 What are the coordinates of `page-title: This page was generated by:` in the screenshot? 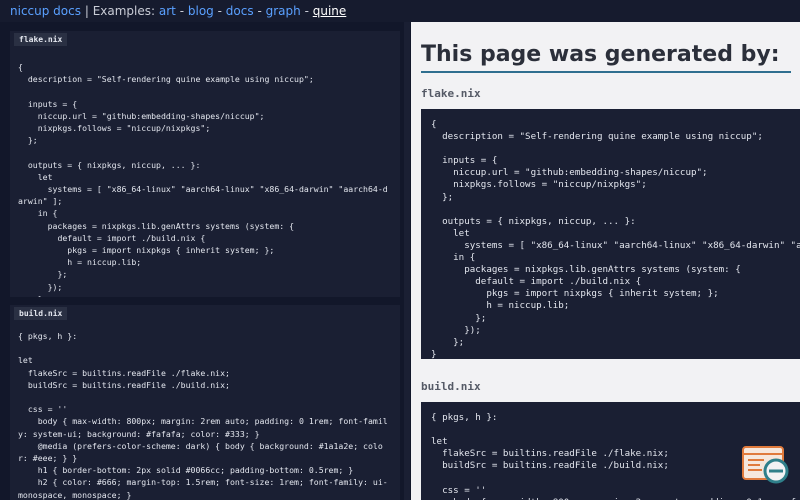 It's located at (600, 54).